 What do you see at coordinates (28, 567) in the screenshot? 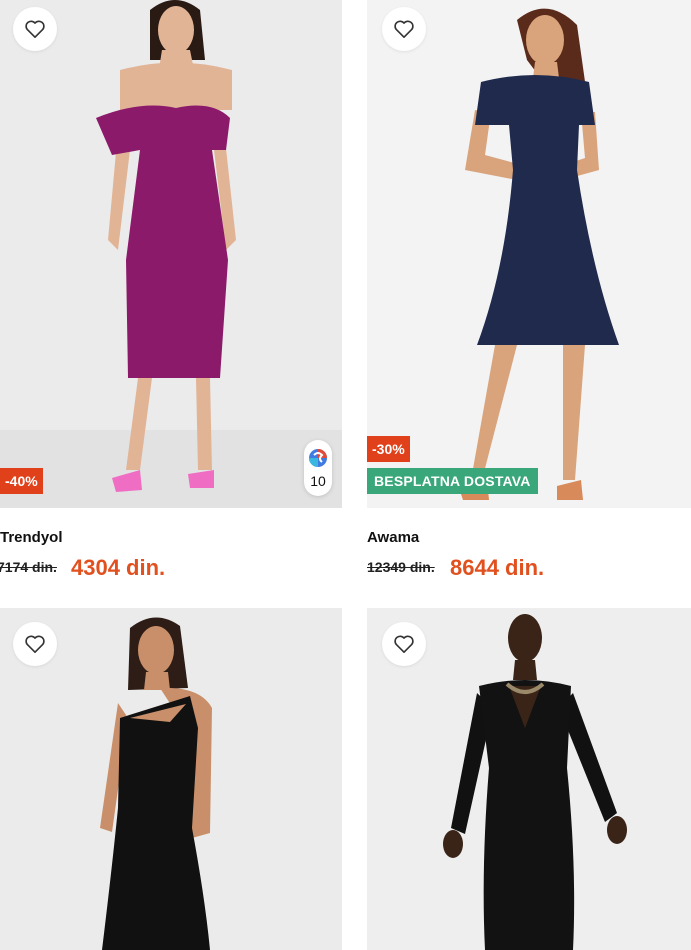
I see `old-price: 7174 din.` at bounding box center [28, 567].